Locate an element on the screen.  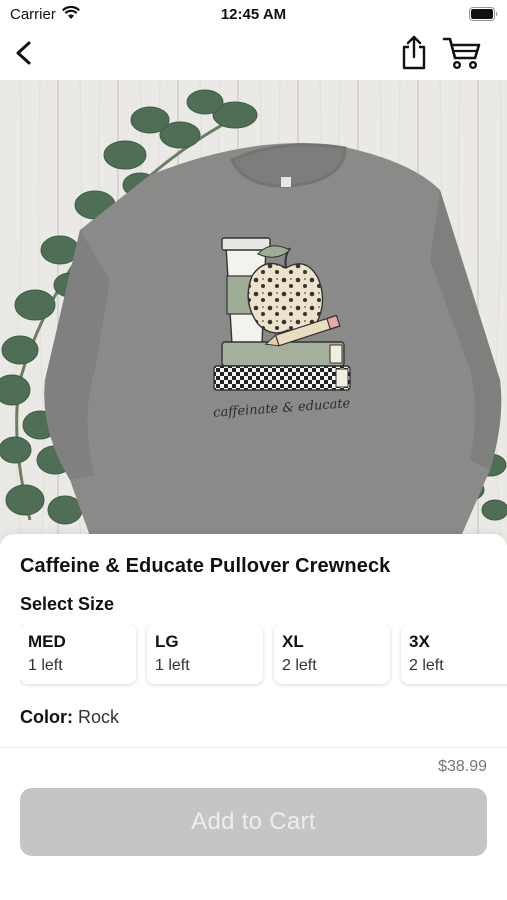
status-bar: Carrier 12:45 AM is located at coordinates (253, 14).